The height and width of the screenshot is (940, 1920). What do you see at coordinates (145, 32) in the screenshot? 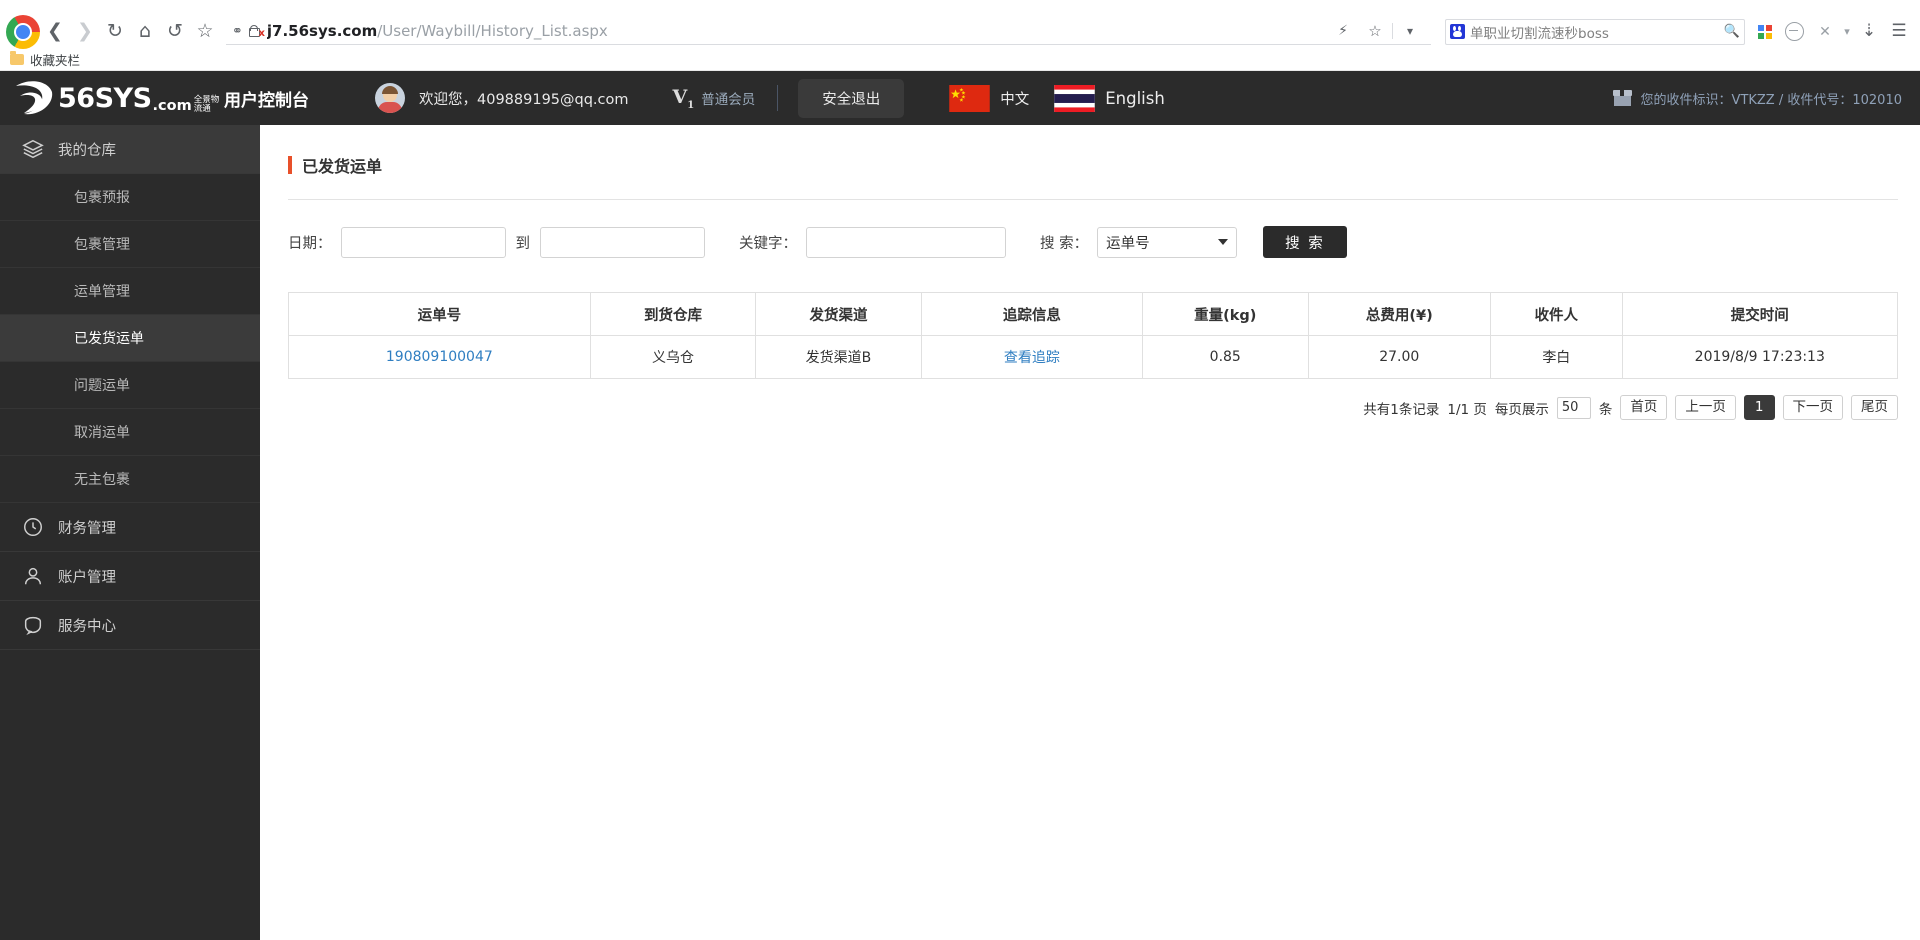
I see `home-icon: ⌂` at bounding box center [145, 32].